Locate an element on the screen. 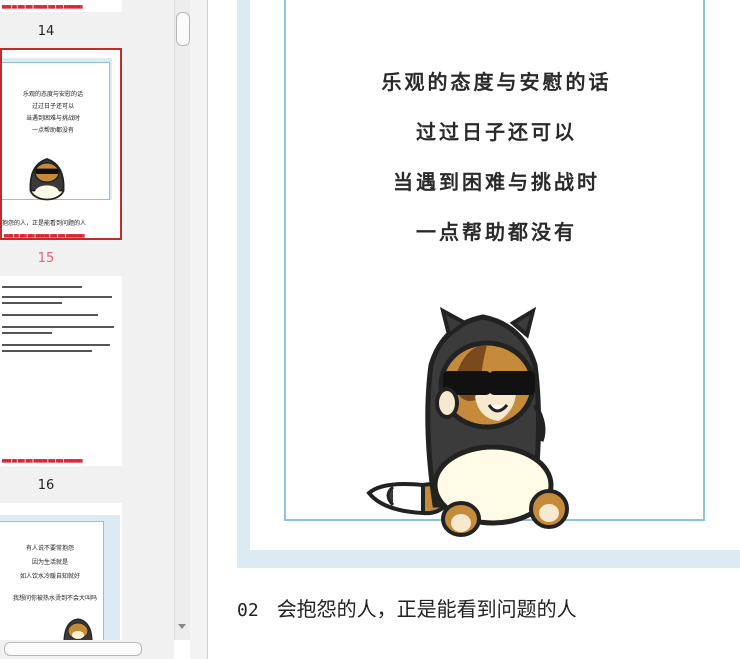 Image resolution: width=740 pixels, height=659 pixels. hscrollbar-thumb is located at coordinates (73, 649).